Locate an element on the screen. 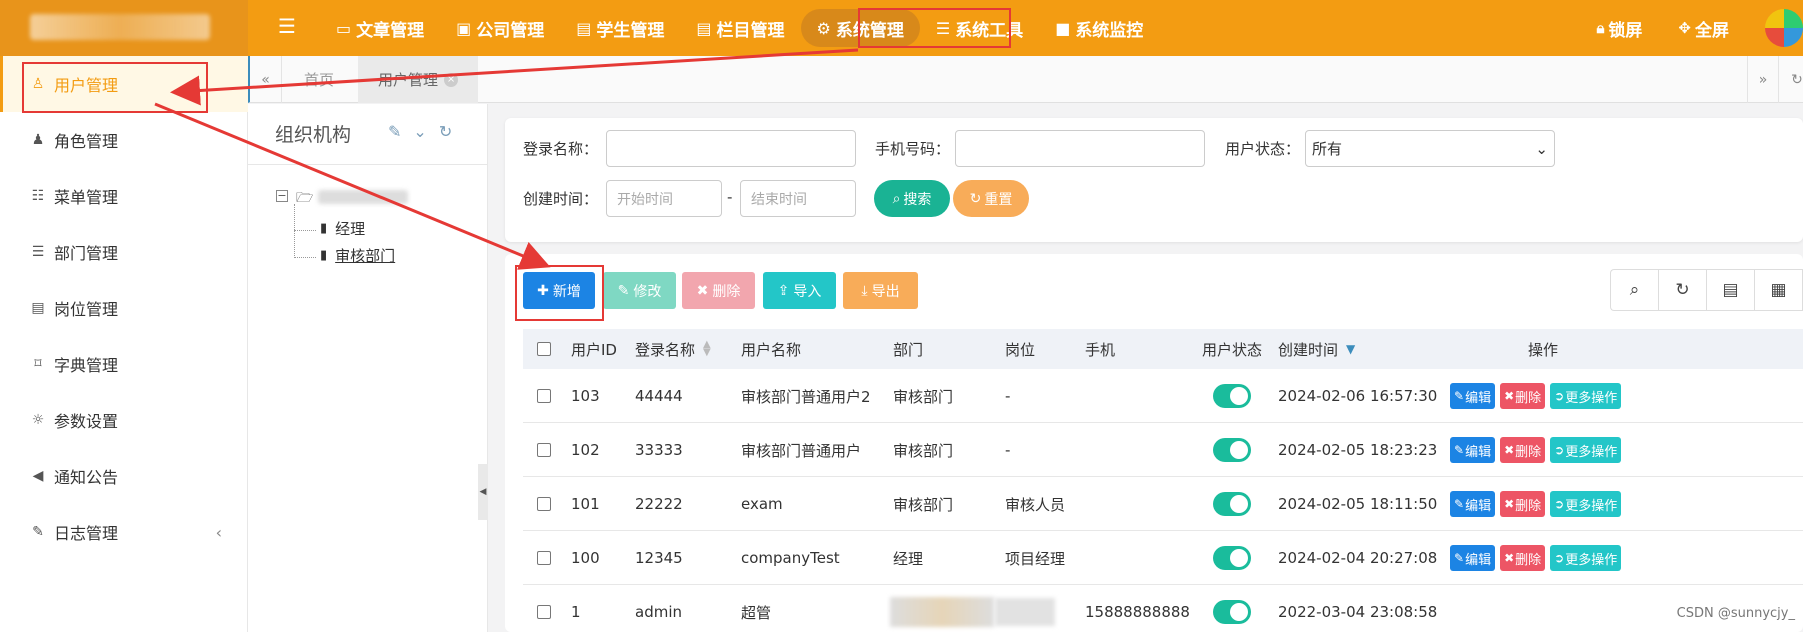  col-created-time: 创建时间 ▼ is located at coordinates (1316, 349).